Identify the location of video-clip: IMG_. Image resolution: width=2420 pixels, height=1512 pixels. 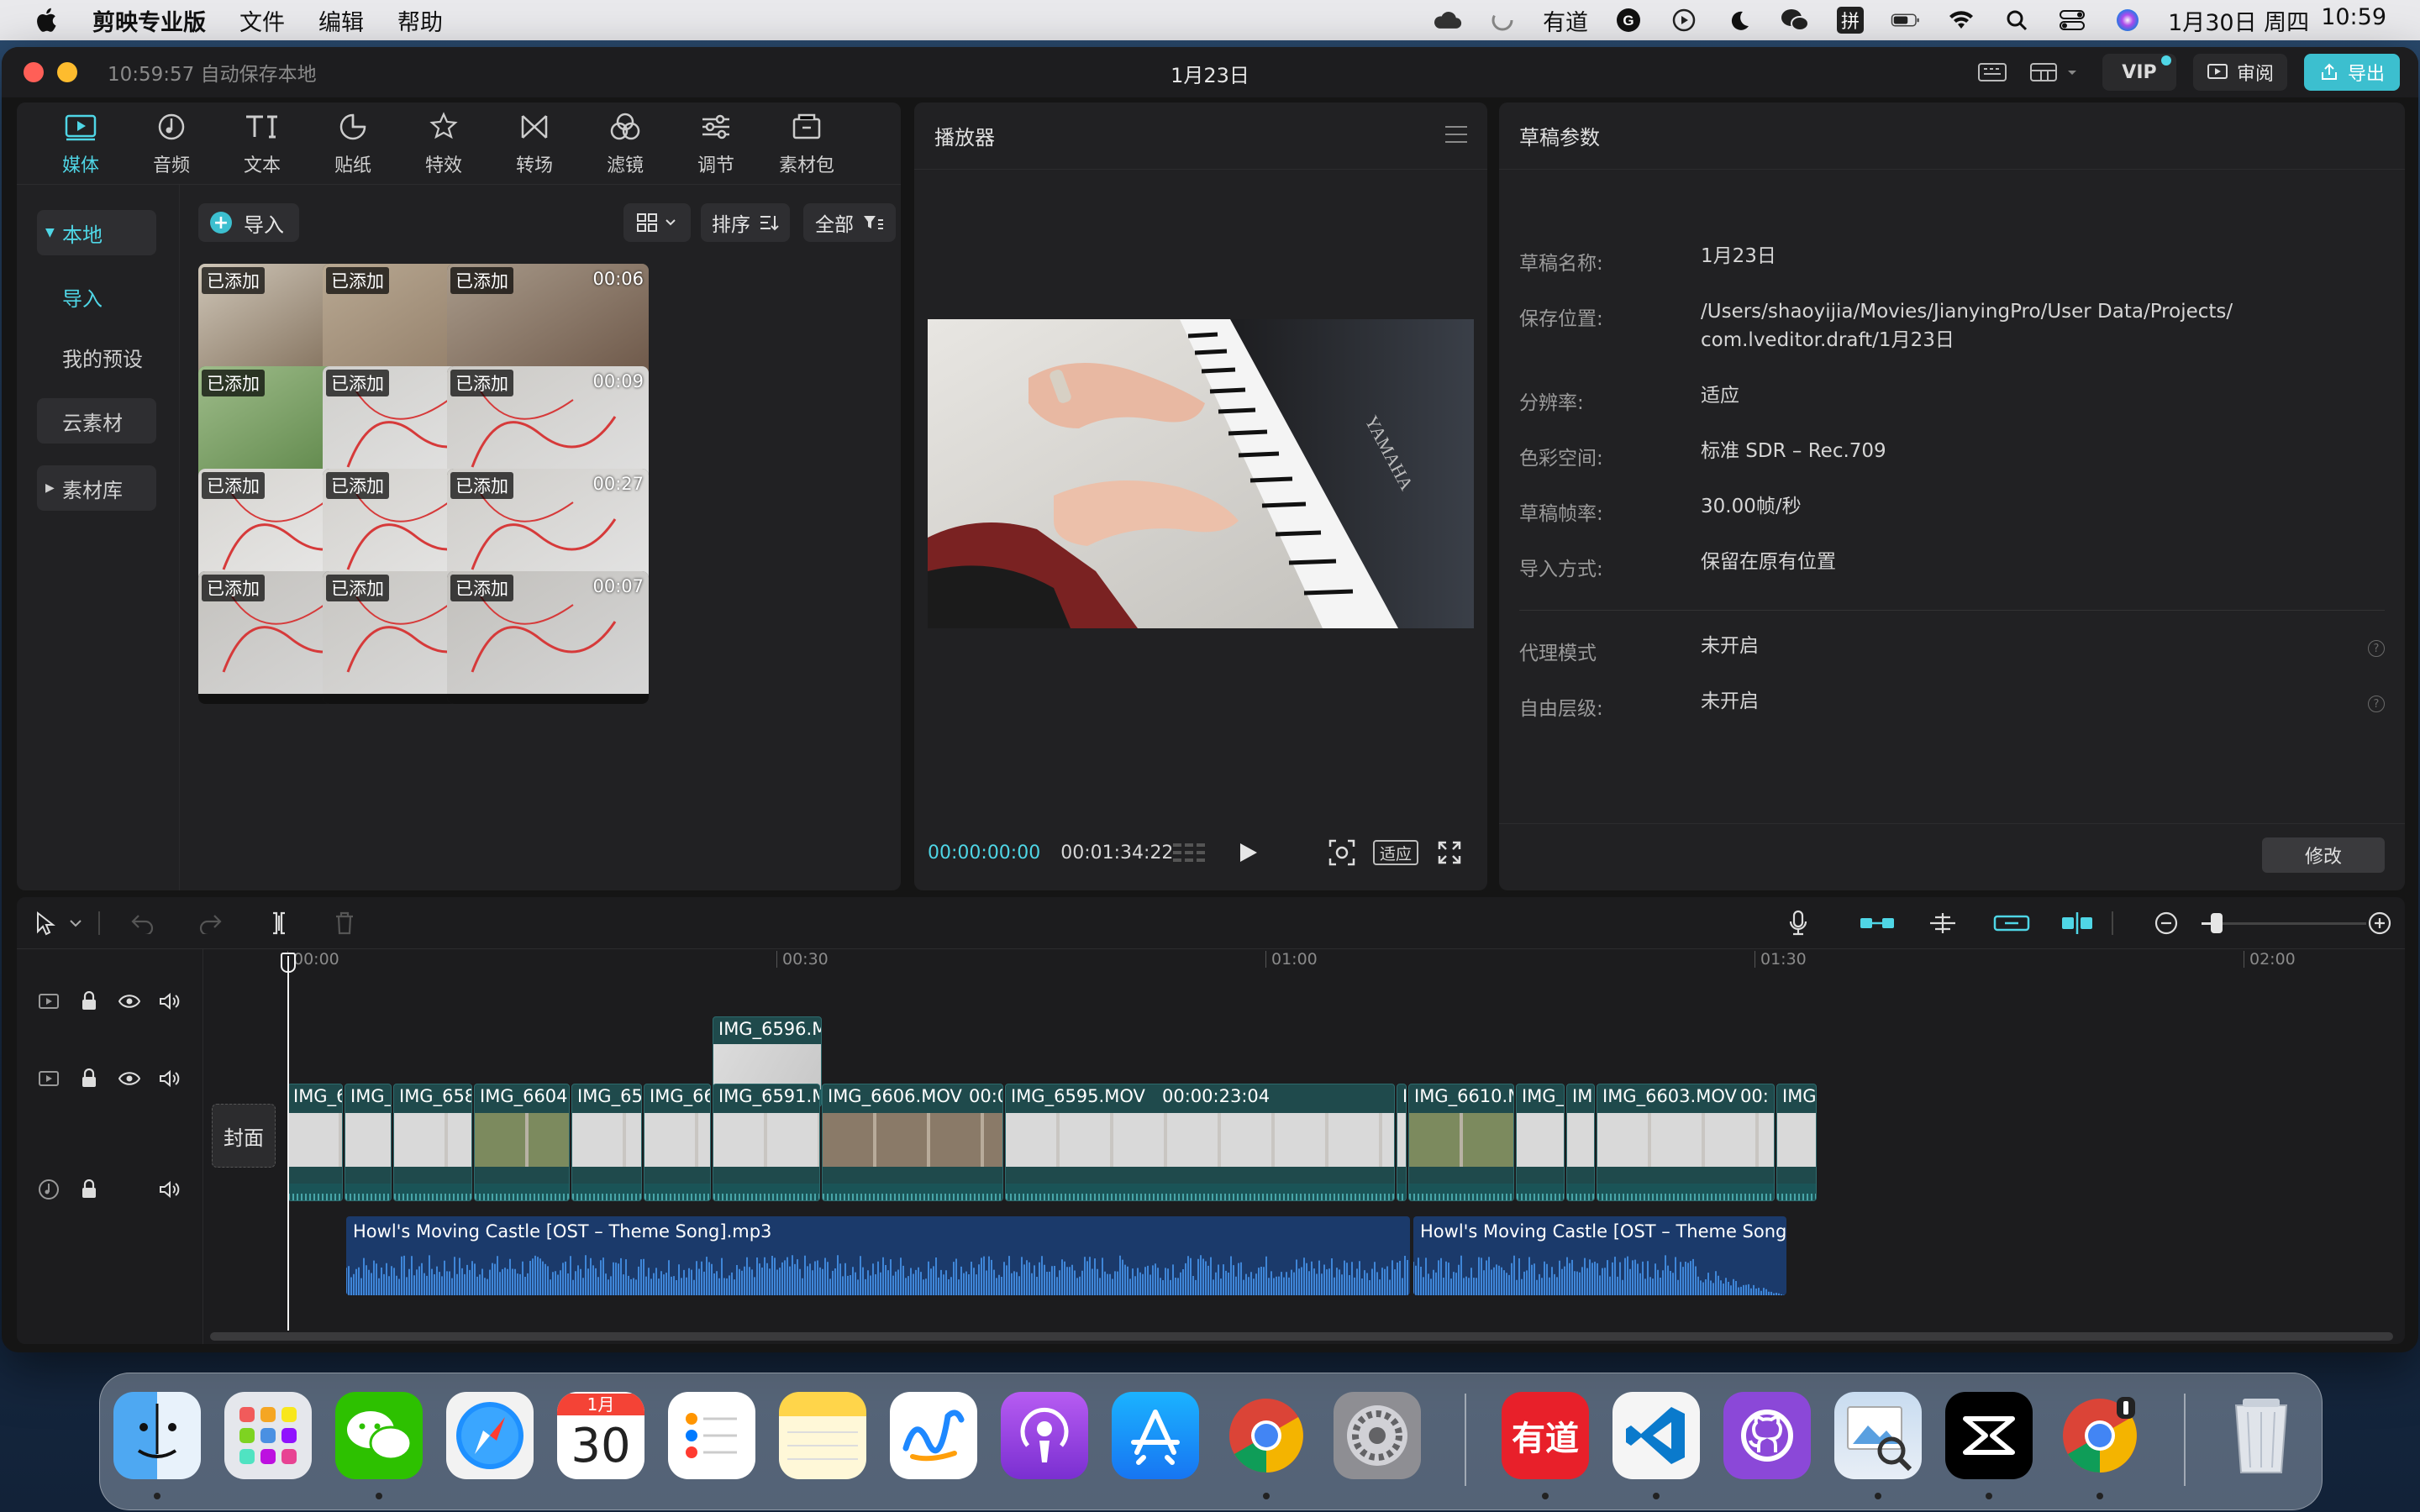
(368, 1142).